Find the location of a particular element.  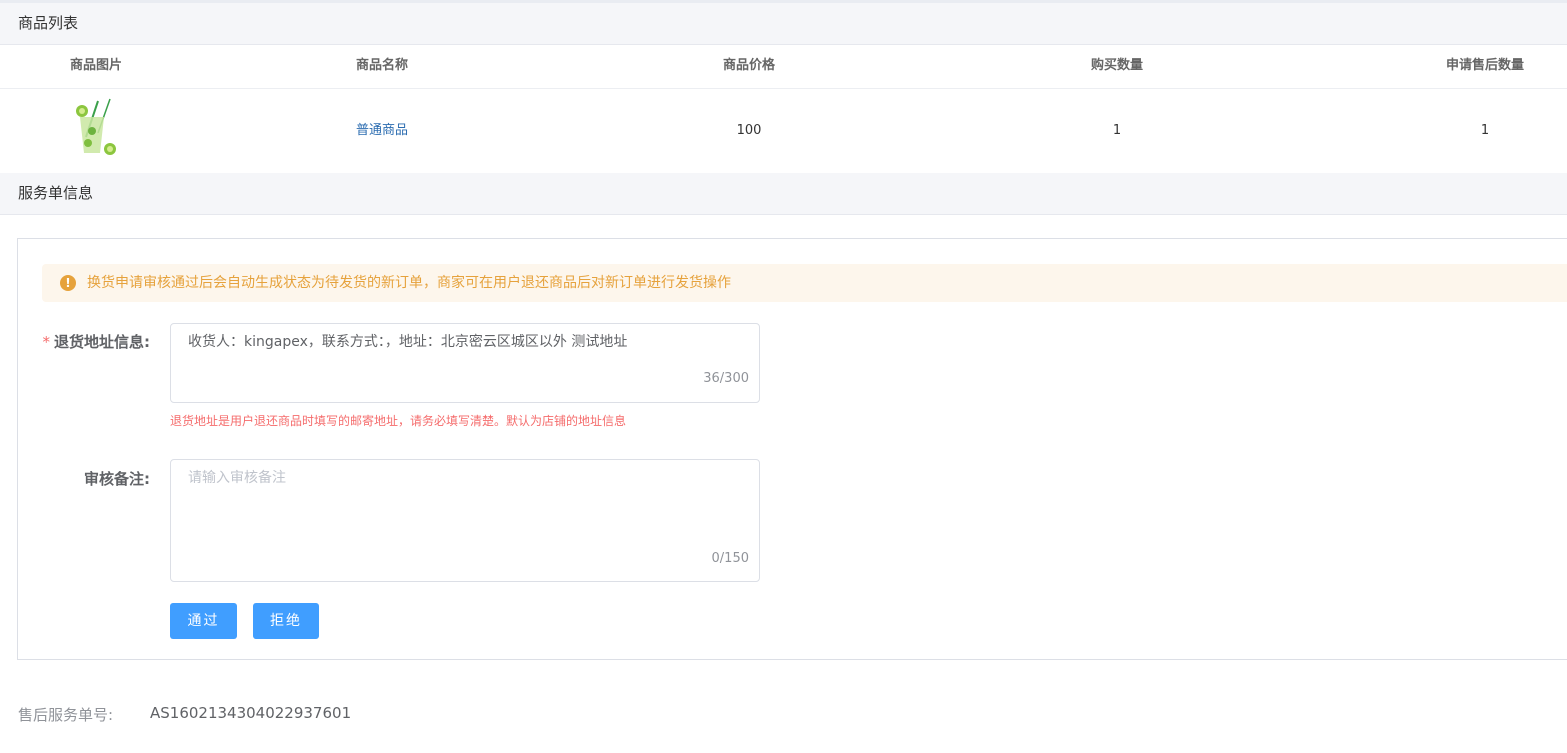

after-sale-quantity: 1 is located at coordinates (1485, 130).